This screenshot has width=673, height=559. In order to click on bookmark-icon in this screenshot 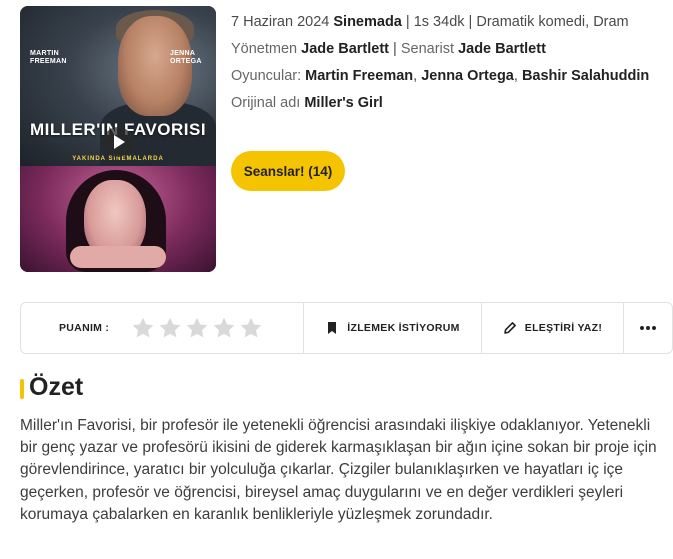, I will do `click(332, 328)`.